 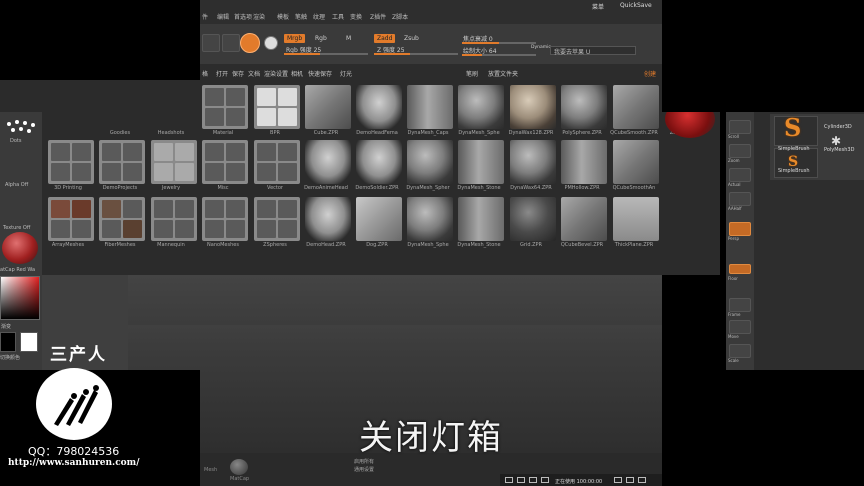 What do you see at coordinates (231, 43) in the screenshot?
I see `draw-icon` at bounding box center [231, 43].